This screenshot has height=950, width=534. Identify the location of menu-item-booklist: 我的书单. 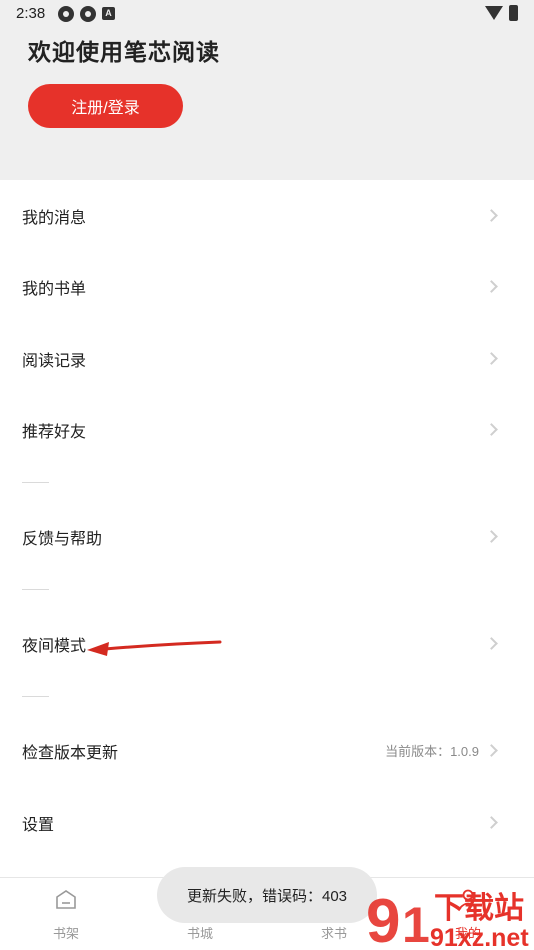
(267, 286).